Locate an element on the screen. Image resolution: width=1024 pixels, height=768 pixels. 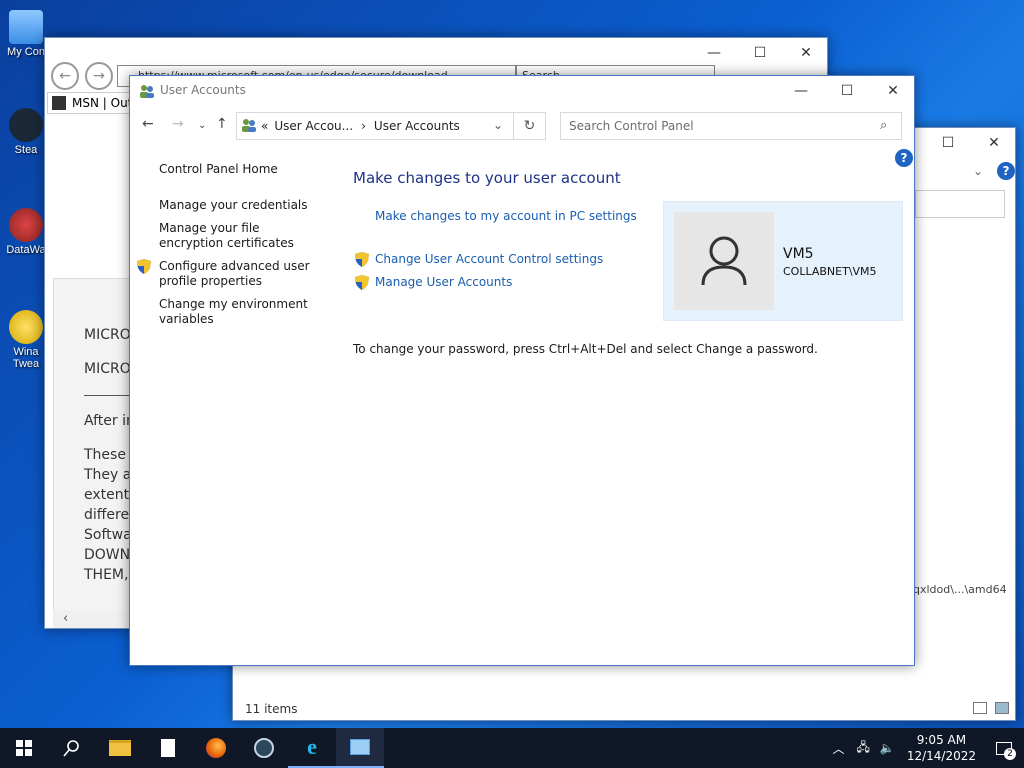
tab-msn: MSN | Outl is located at coordinates (89, 103).